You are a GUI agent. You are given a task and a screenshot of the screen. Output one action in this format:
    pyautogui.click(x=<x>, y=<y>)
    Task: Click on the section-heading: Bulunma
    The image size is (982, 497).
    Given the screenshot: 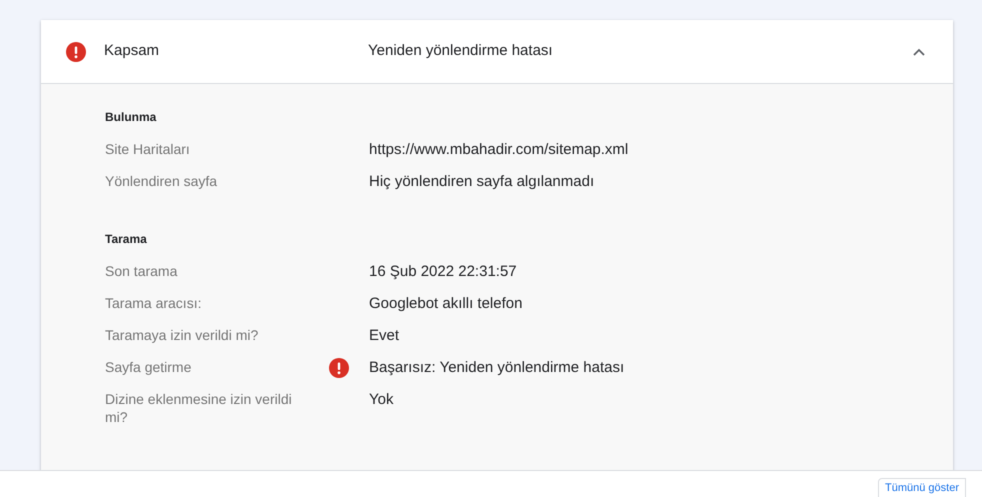 What is the action you would take?
    pyautogui.click(x=131, y=117)
    